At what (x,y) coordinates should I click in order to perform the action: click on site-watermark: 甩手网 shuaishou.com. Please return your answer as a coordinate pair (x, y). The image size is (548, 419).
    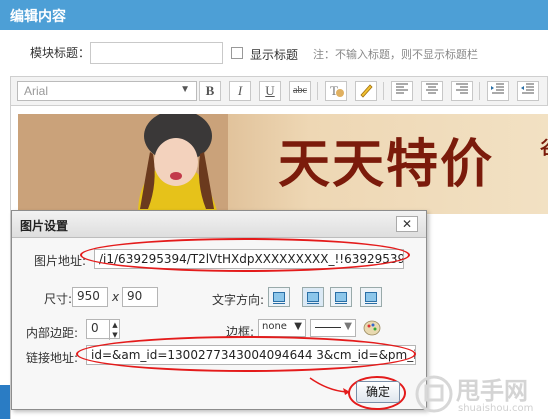
    Looking at the image, I should click on (481, 394).